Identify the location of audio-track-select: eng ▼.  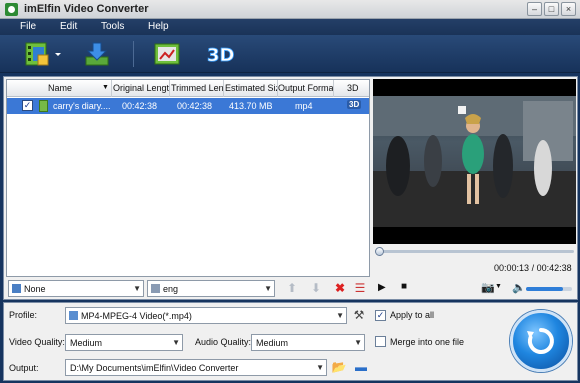
(211, 288).